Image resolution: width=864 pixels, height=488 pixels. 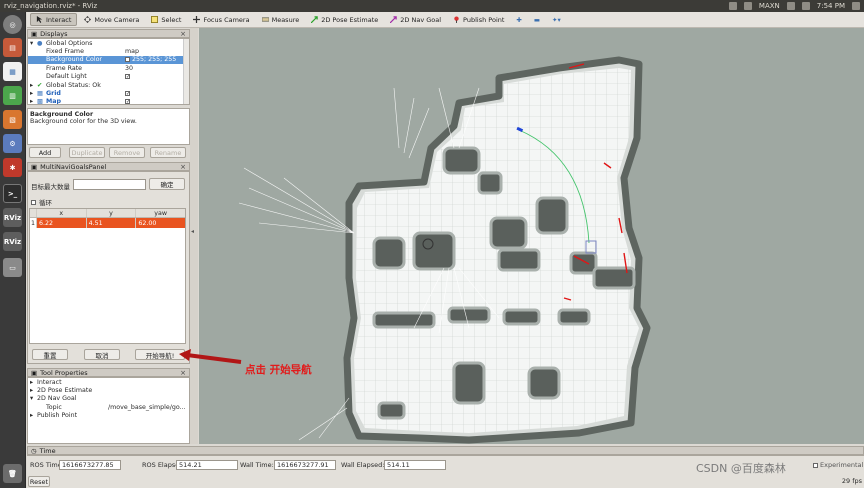 What do you see at coordinates (281, 19) in the screenshot?
I see `tool-measure: Measure` at bounding box center [281, 19].